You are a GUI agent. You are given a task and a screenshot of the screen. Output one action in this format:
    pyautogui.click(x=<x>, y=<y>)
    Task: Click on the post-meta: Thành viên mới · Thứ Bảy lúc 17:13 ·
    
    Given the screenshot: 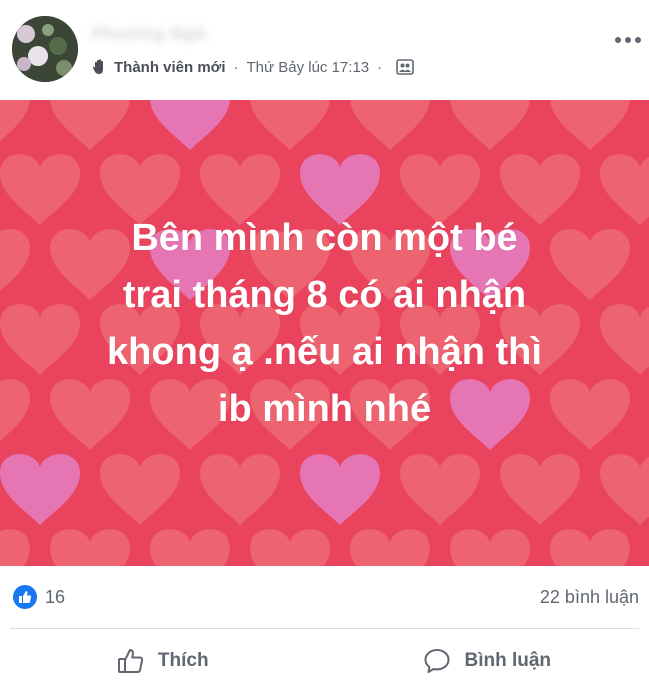 What is the action you would take?
    pyautogui.click(x=252, y=67)
    